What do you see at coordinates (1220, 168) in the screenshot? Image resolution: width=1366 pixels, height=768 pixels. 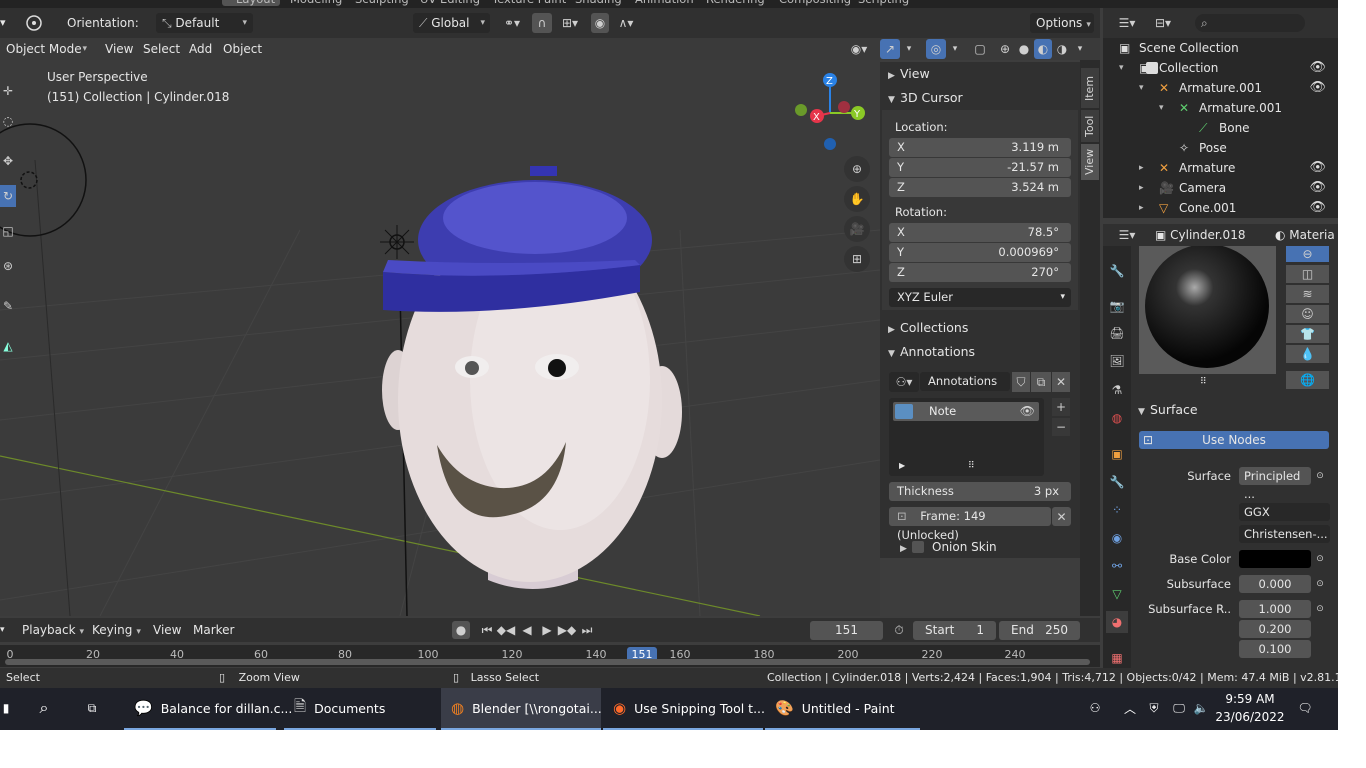 I see `outliner-row: ▸ ✕ Armature 👁` at bounding box center [1220, 168].